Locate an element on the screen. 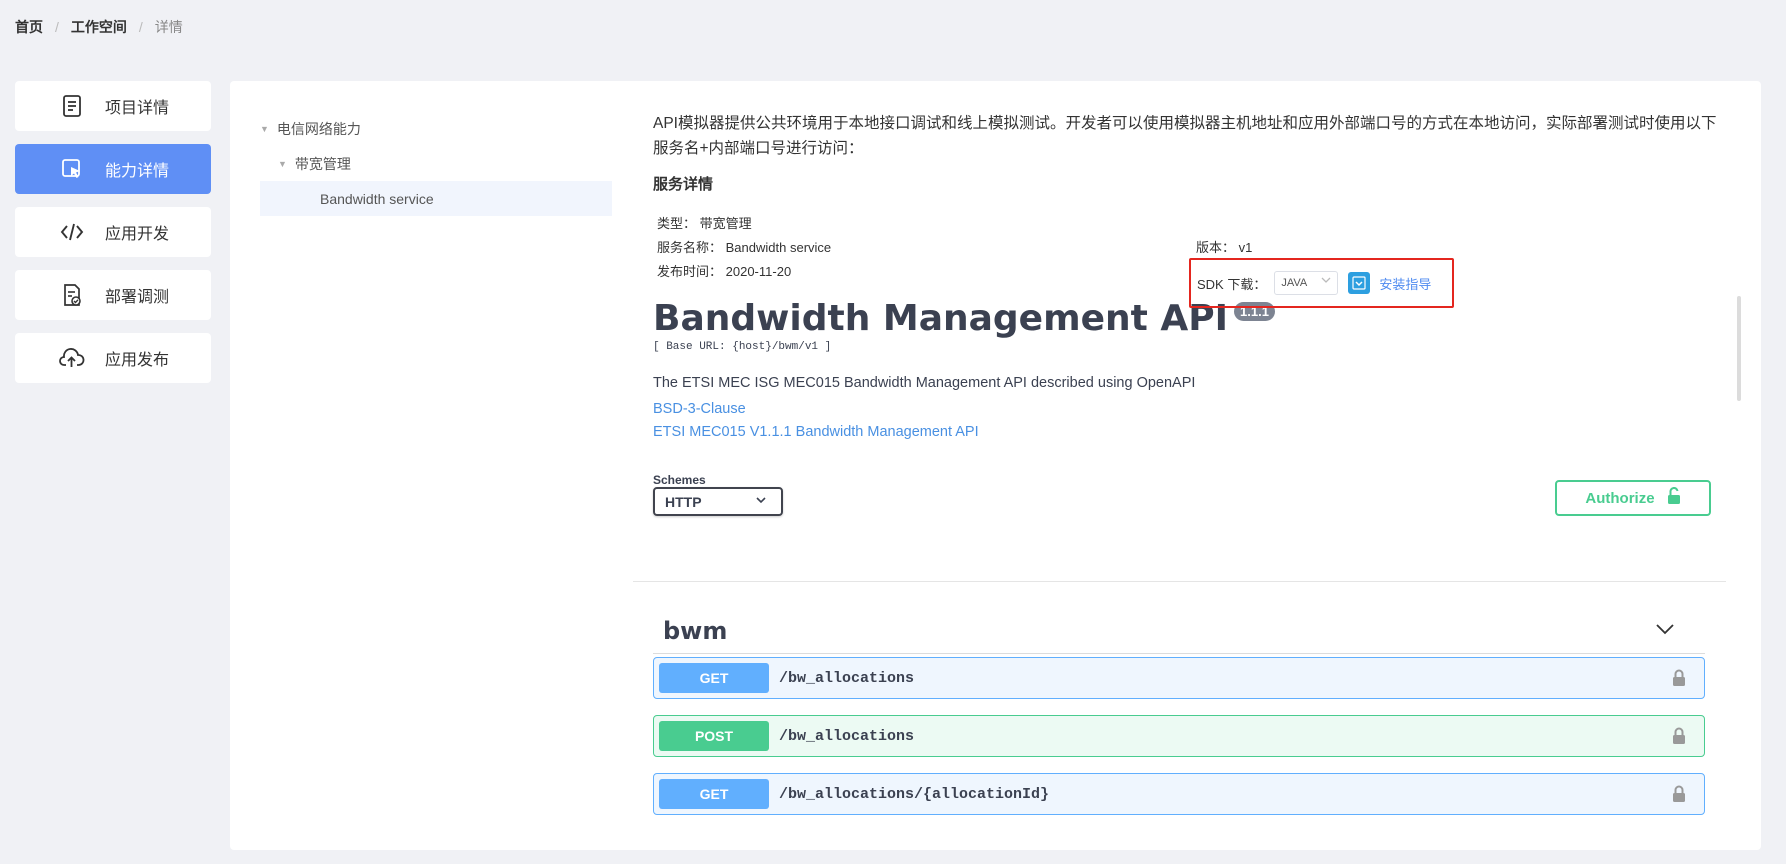 The image size is (1786, 864). cursor-click-icon is located at coordinates (72, 169).